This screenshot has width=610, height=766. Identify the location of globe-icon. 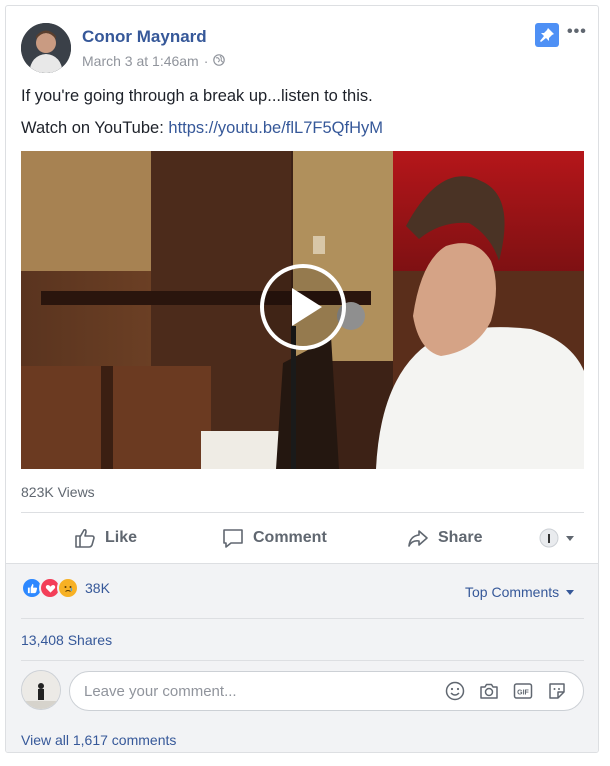
(219, 61).